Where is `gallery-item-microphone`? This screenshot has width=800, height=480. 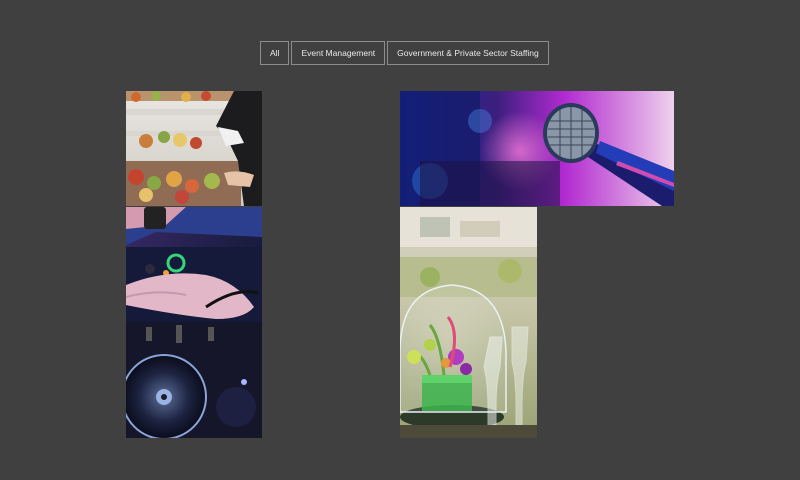
gallery-item-microphone is located at coordinates (537, 148).